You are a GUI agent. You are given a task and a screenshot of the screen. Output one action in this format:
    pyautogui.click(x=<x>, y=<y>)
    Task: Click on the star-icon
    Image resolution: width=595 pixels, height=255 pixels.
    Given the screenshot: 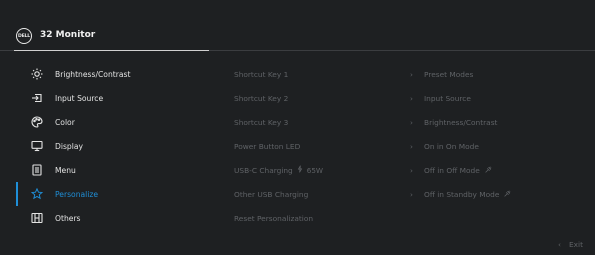 What is the action you would take?
    pyautogui.click(x=37, y=194)
    